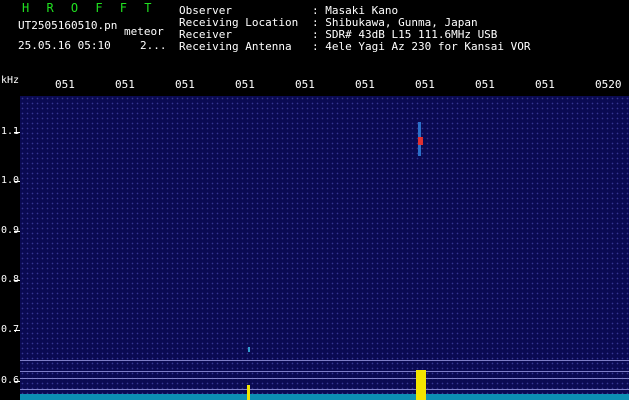  Describe the element at coordinates (89, 8) in the screenshot. I see `app-title: H R O F F T` at that location.